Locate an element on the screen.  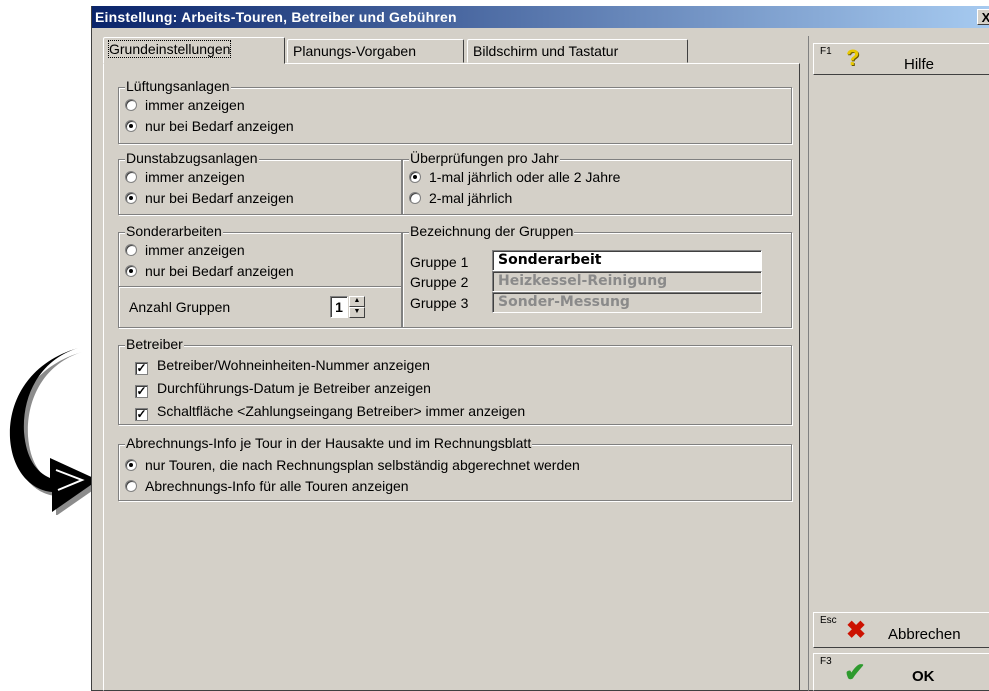
ok-label: OK is located at coordinates (923, 676).